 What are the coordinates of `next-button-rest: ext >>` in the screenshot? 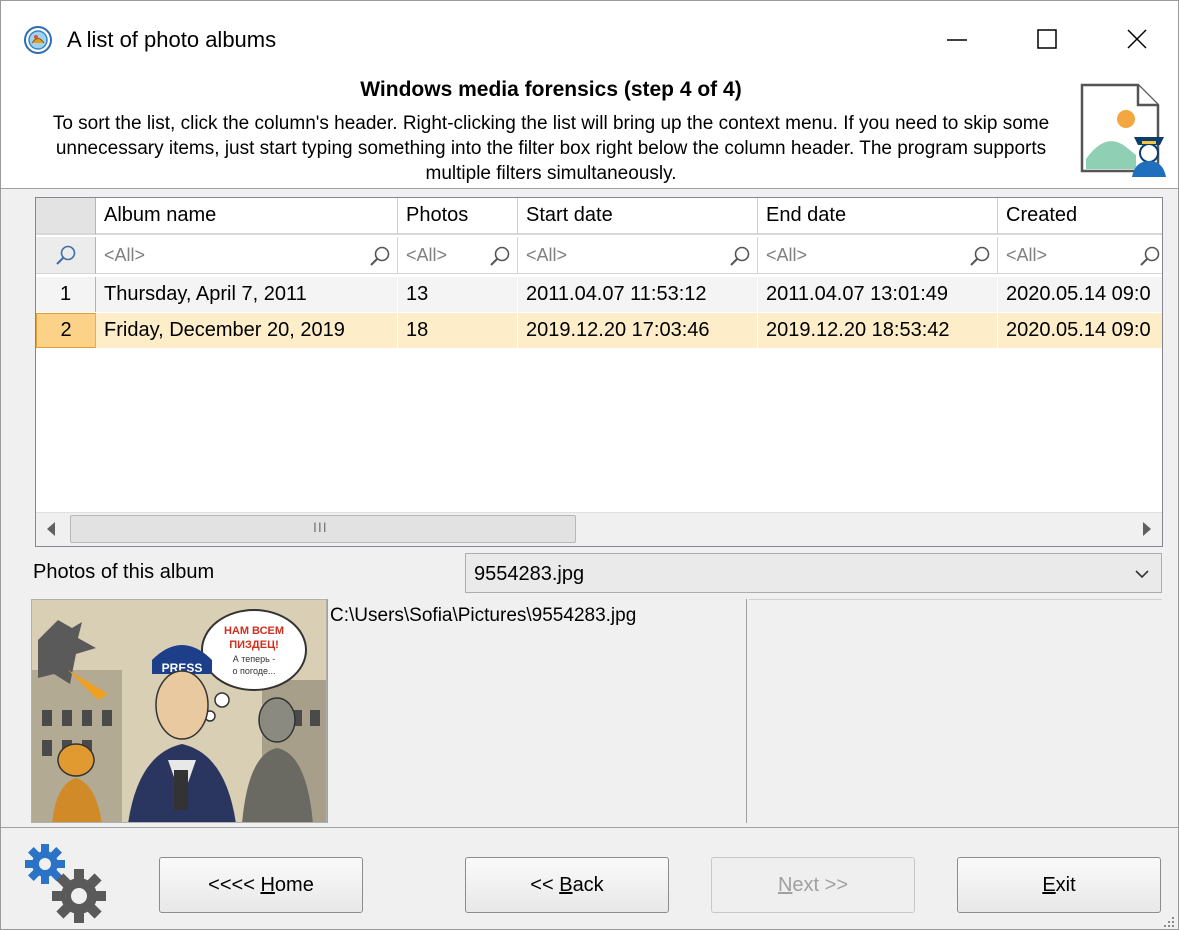 It's located at (820, 884).